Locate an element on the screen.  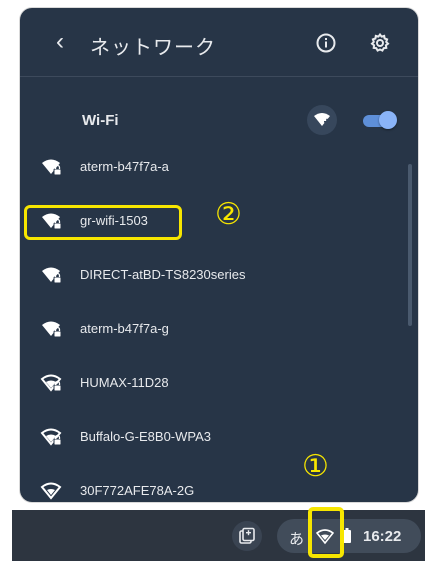
back-button: ‹ is located at coordinates (60, 42).